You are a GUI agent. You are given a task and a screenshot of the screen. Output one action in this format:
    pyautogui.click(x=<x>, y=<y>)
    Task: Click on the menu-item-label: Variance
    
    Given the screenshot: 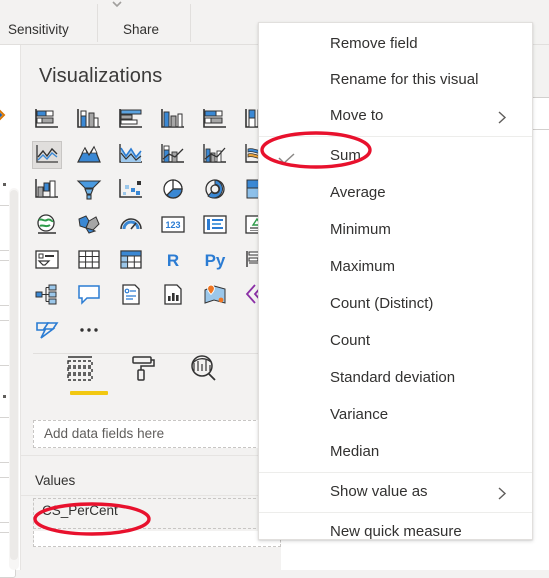 What is the action you would take?
    pyautogui.click(x=359, y=414)
    